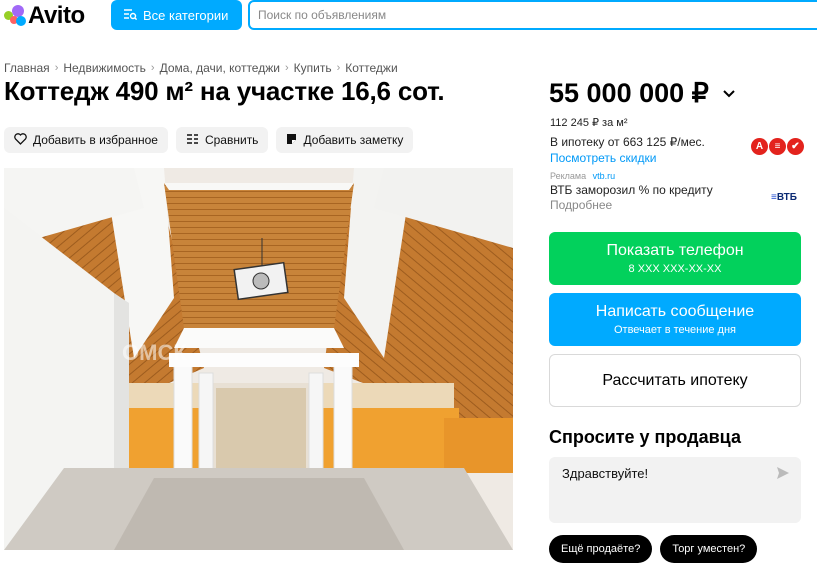  Describe the element at coordinates (709, 549) in the screenshot. I see `quick-question-chip: Торг уместен?` at that location.